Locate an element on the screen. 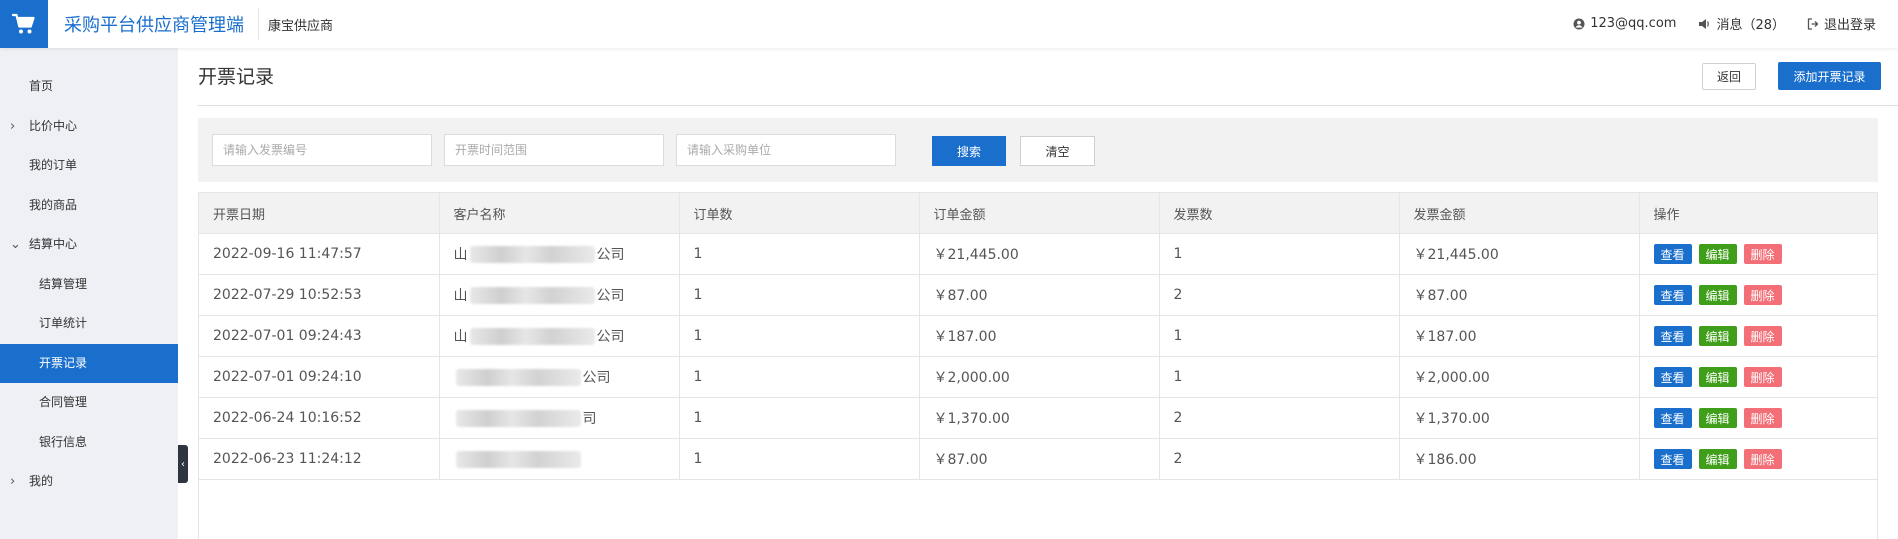 The width and height of the screenshot is (1898, 539). invoice-amount-cell: ￥1,370.00 is located at coordinates (1519, 418).